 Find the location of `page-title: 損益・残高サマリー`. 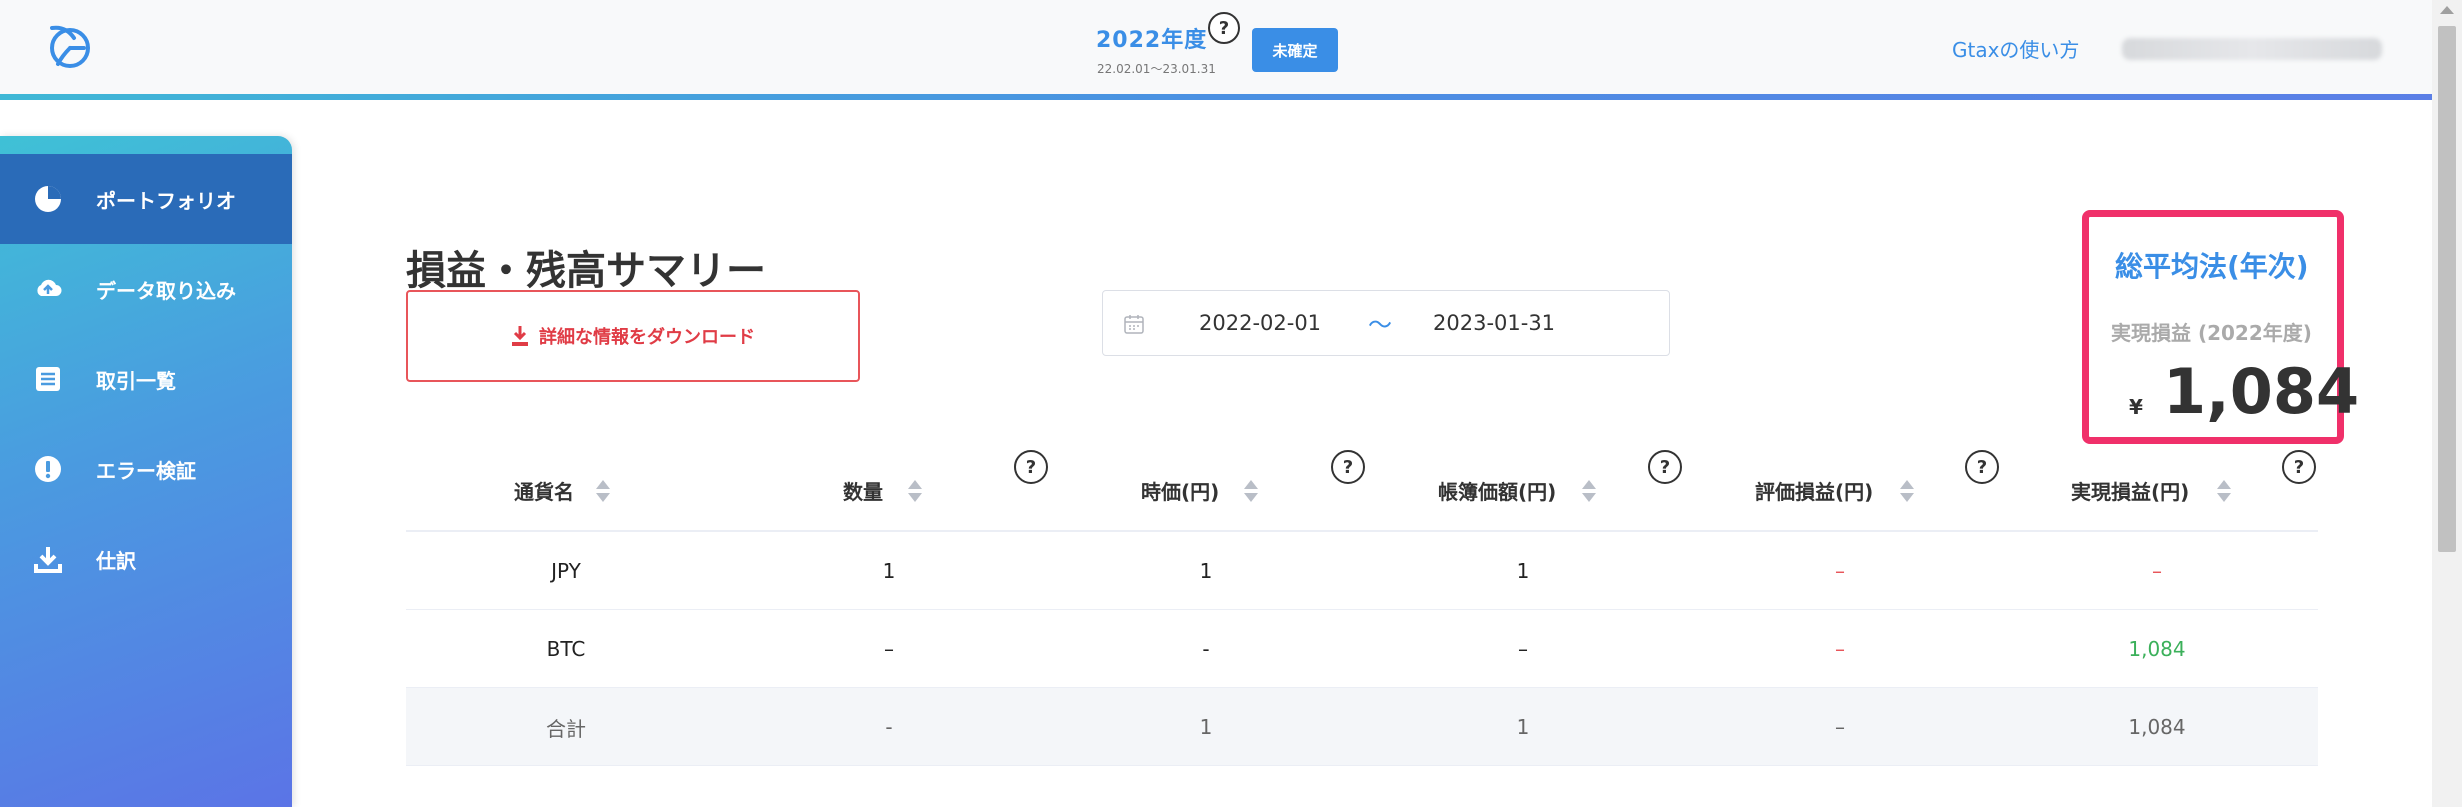

page-title: 損益・残高サマリー is located at coordinates (586, 271).